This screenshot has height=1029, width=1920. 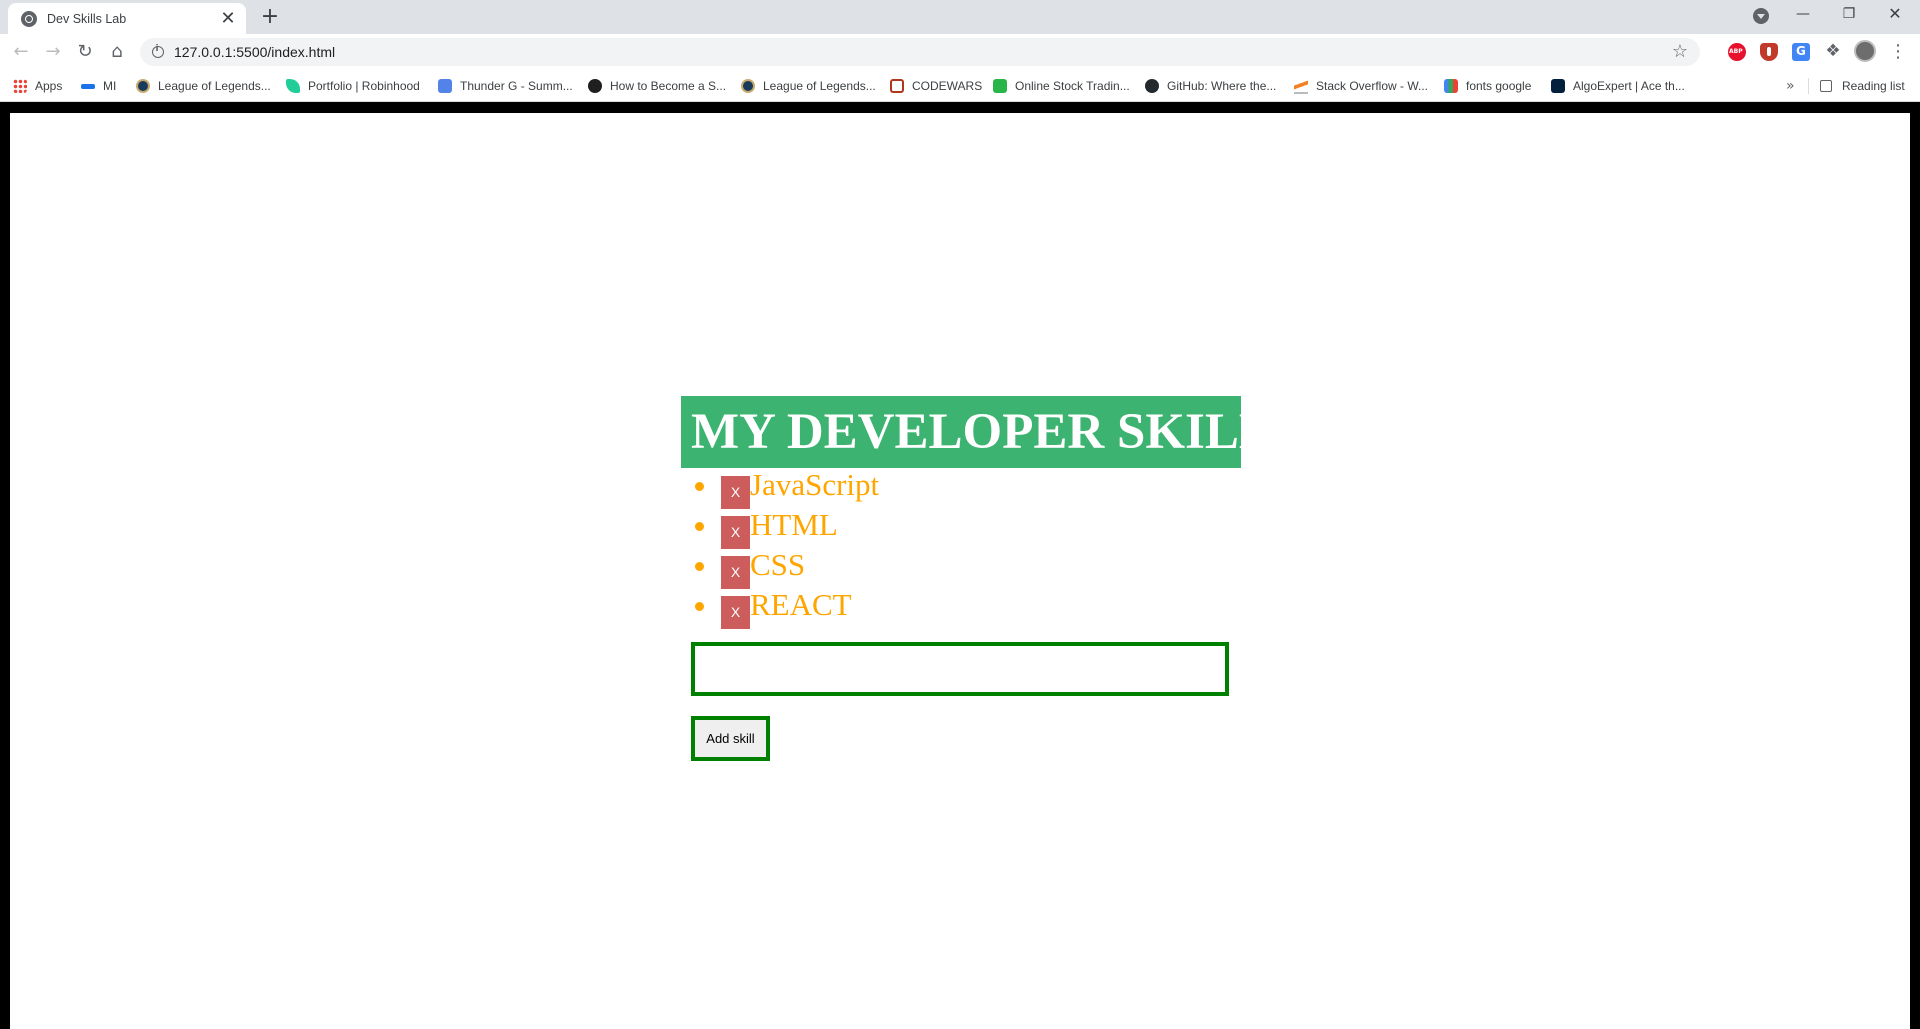 What do you see at coordinates (29, 18) in the screenshot?
I see `globe-icon` at bounding box center [29, 18].